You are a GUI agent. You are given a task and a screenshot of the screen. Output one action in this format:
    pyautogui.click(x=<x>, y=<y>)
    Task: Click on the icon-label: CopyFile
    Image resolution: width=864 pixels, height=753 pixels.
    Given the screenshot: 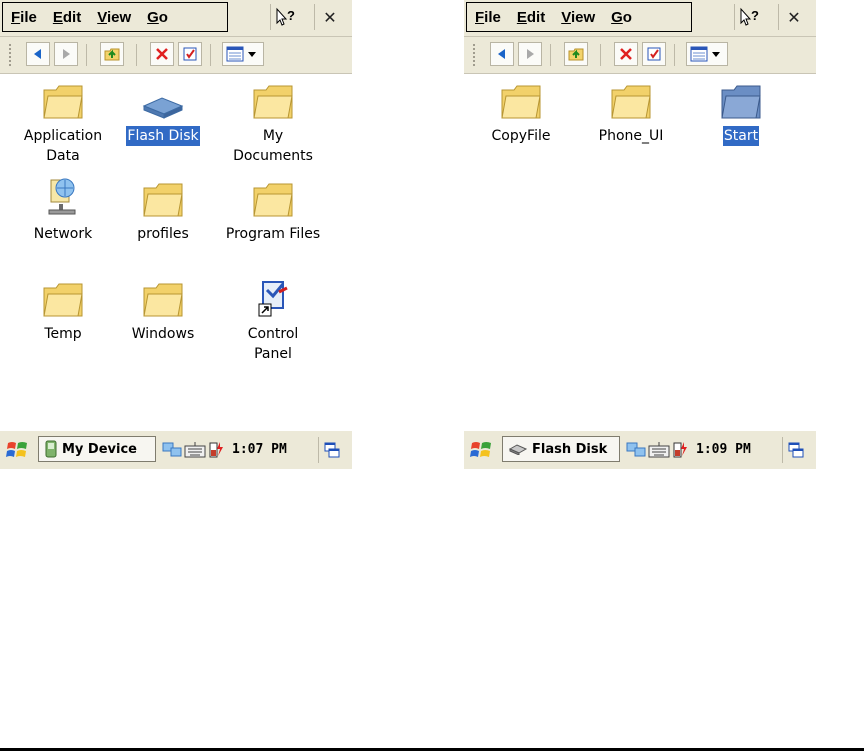 What is the action you would take?
    pyautogui.click(x=521, y=136)
    